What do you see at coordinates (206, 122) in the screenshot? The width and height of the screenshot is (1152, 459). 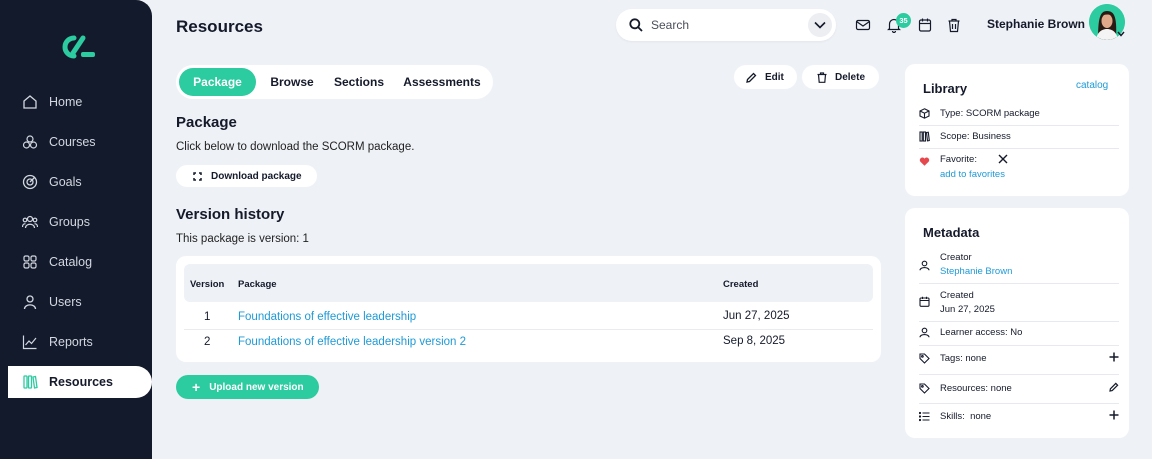 I see `package-heading: Package` at bounding box center [206, 122].